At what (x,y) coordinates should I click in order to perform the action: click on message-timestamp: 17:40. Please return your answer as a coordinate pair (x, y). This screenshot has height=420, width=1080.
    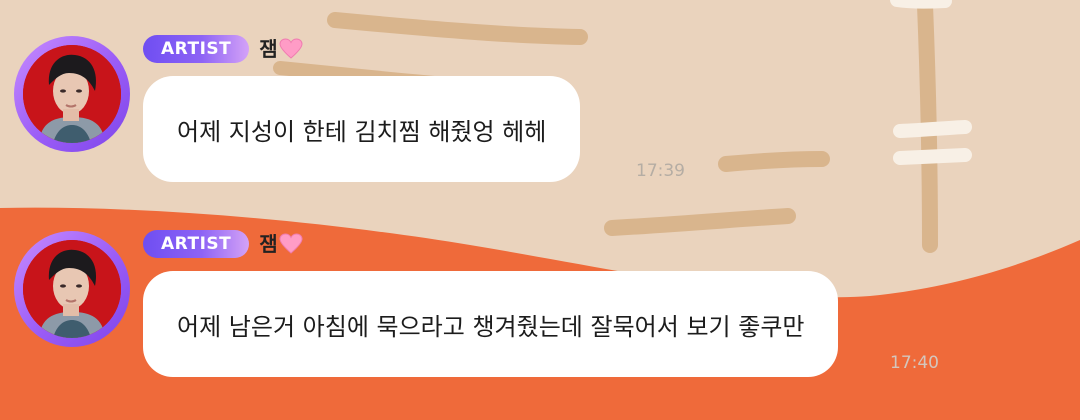
    Looking at the image, I should click on (914, 363).